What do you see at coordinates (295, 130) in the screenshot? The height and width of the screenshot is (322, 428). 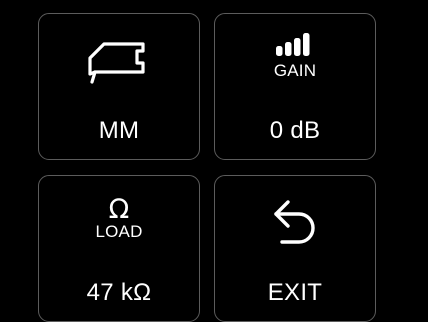 I see `gain-value: 0 dB` at bounding box center [295, 130].